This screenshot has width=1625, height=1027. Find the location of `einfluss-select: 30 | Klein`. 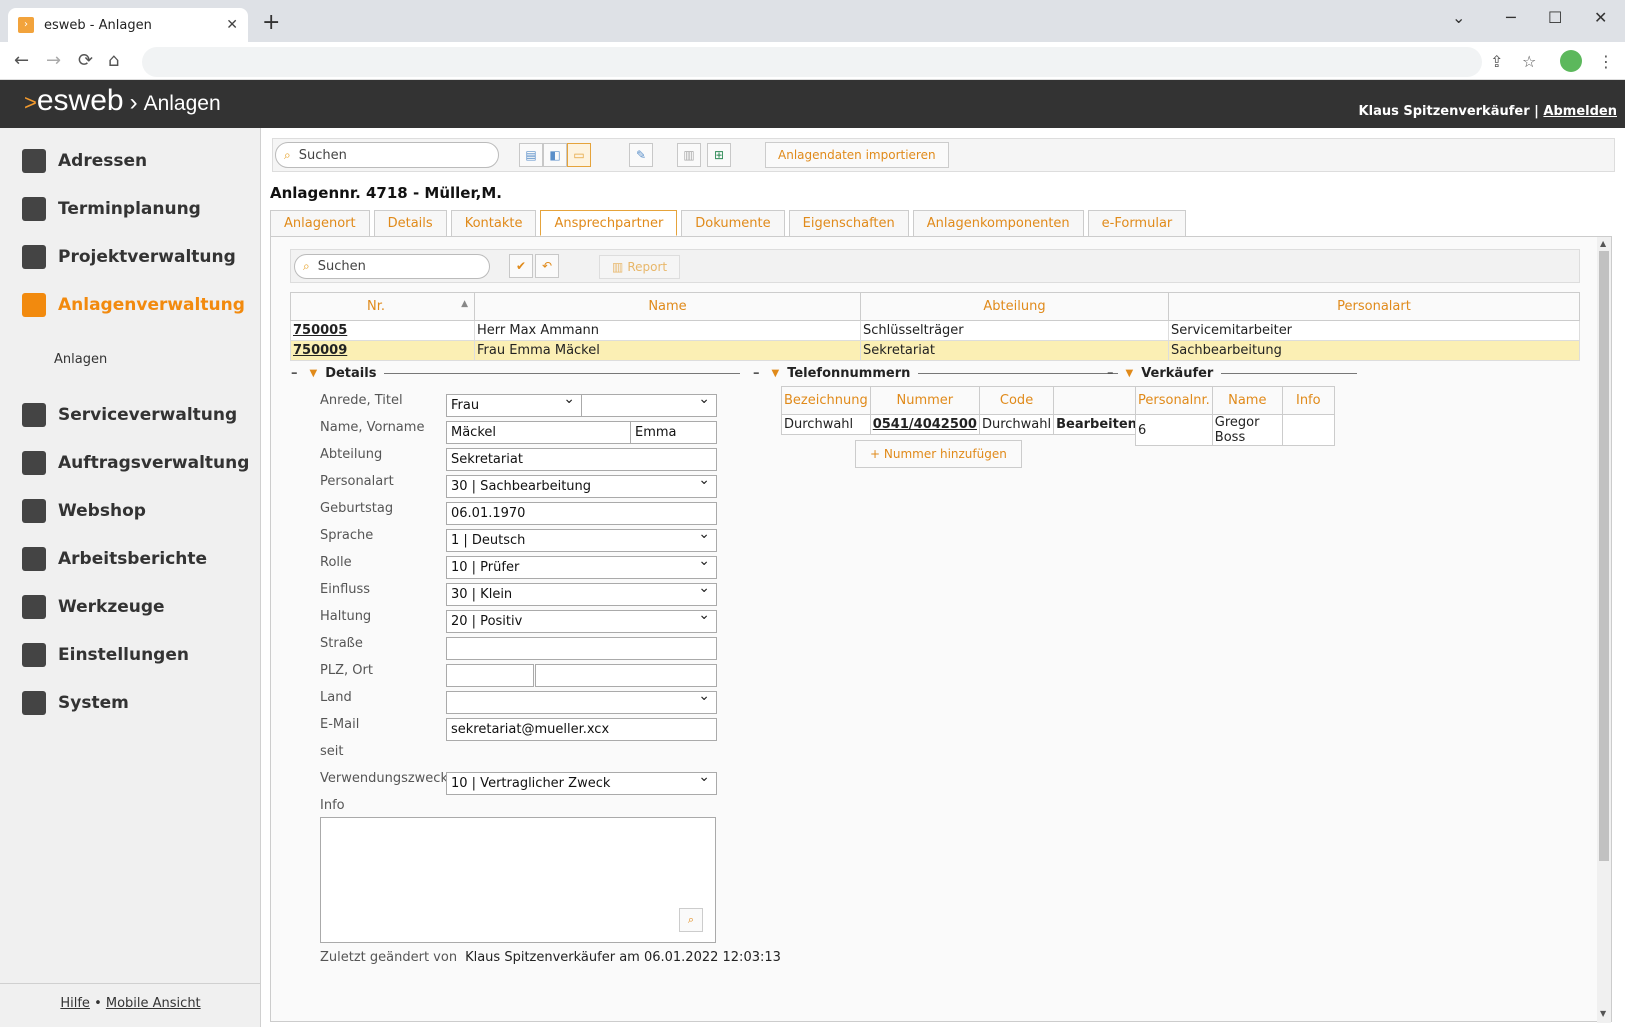

einfluss-select: 30 | Klein is located at coordinates (581, 593).